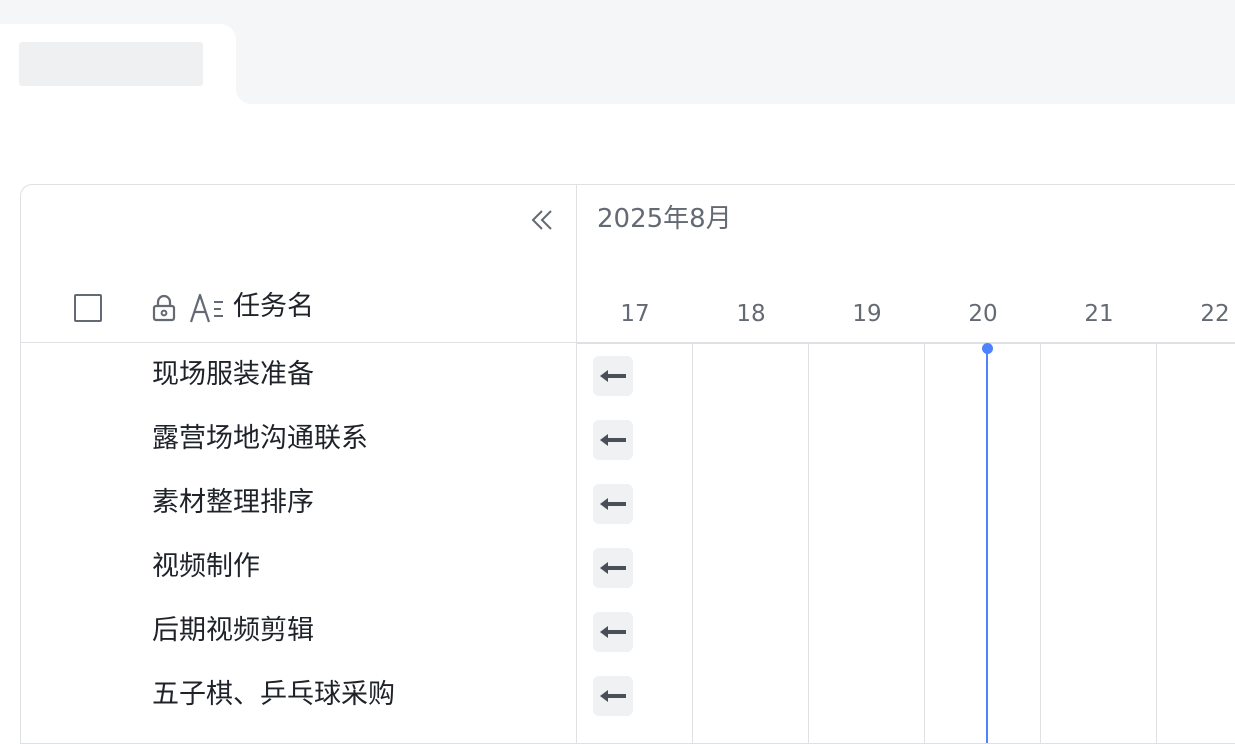 Image resolution: width=1235 pixels, height=744 pixels. What do you see at coordinates (260, 438) in the screenshot?
I see `task-name: 露营场地沟通联系` at bounding box center [260, 438].